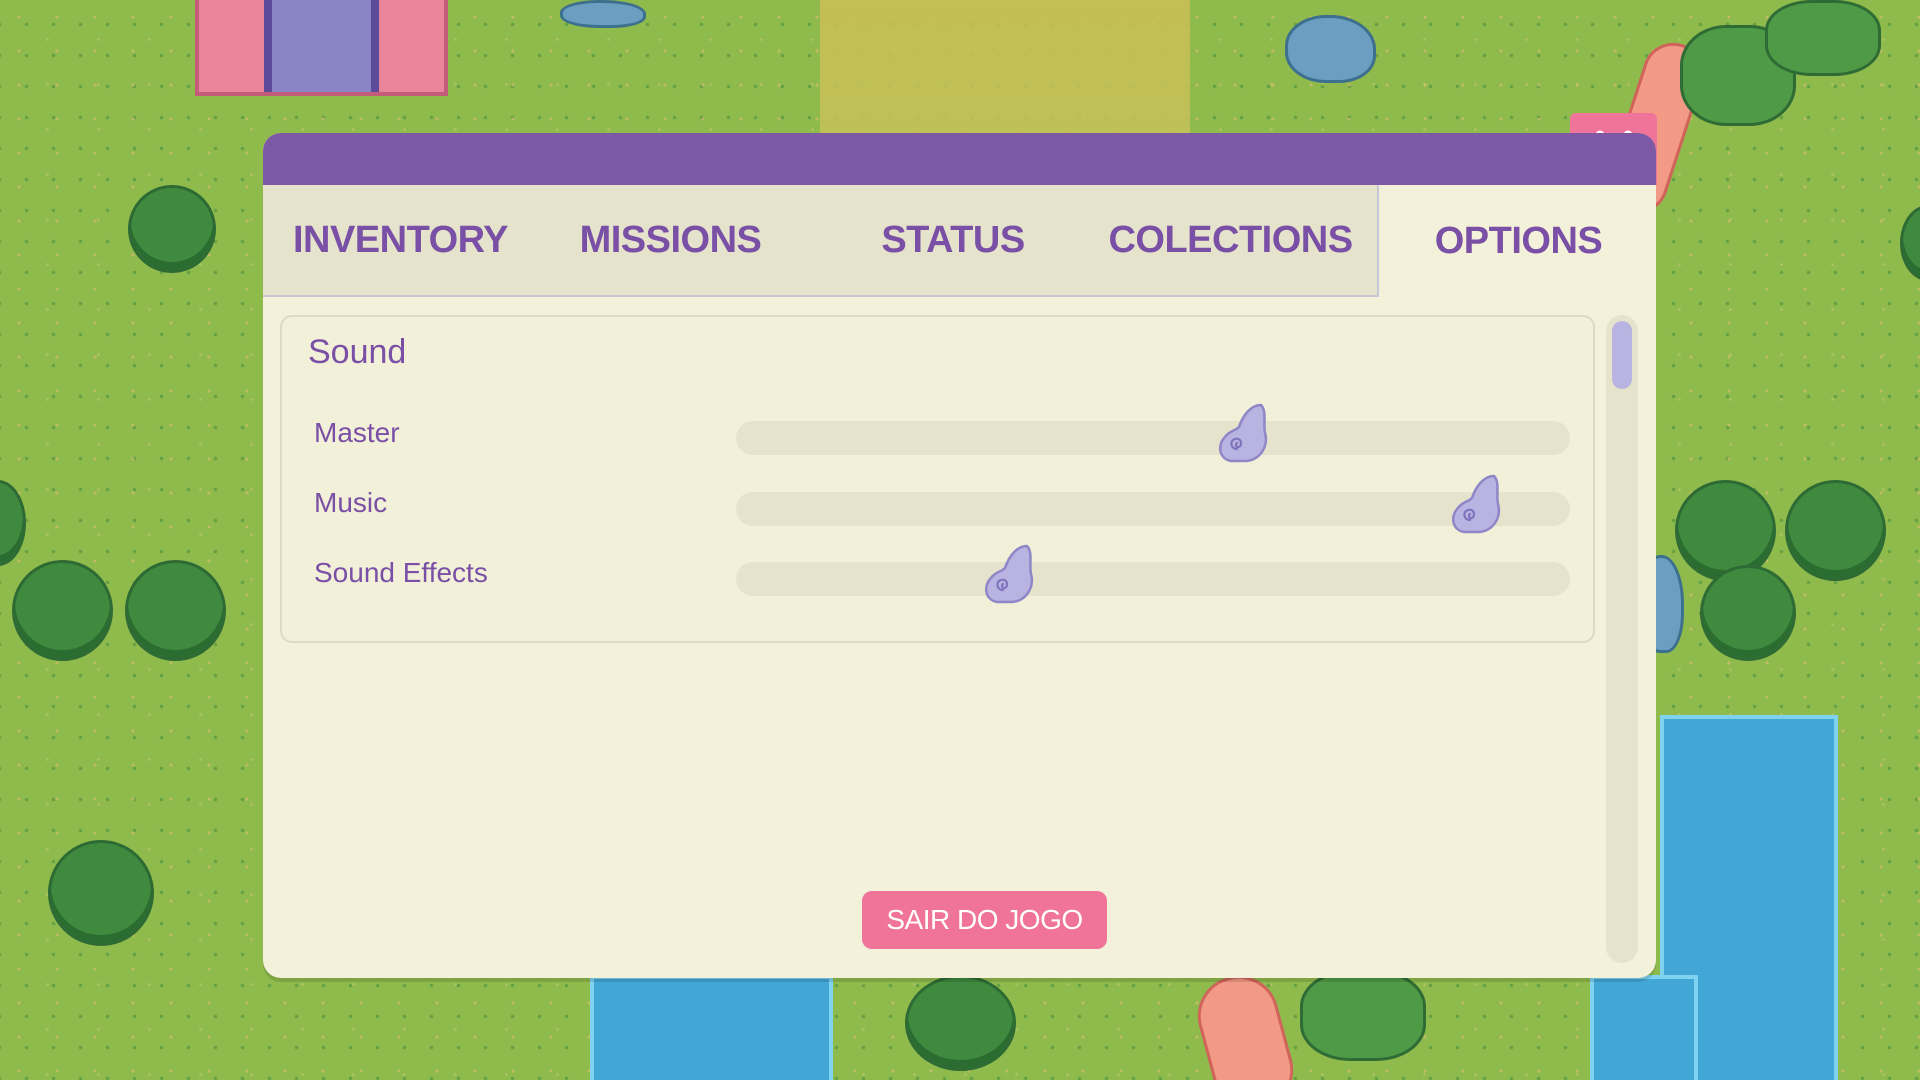  Describe the element at coordinates (401, 572) in the screenshot. I see `slider-label-sound-effects: Sound Effects` at that location.